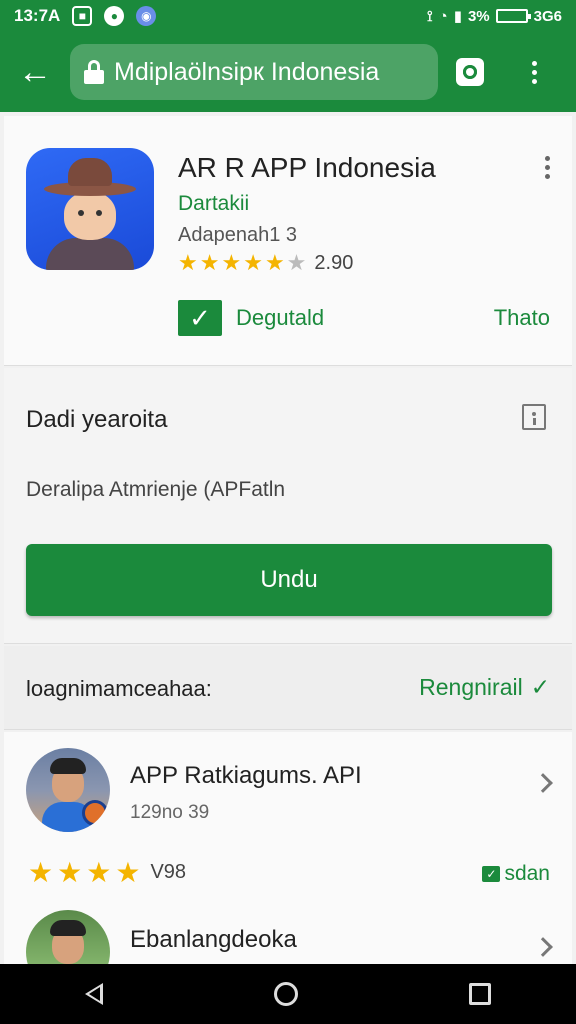 The image size is (576, 1024). What do you see at coordinates (513, 16) in the screenshot?
I see `battery-icon` at bounding box center [513, 16].